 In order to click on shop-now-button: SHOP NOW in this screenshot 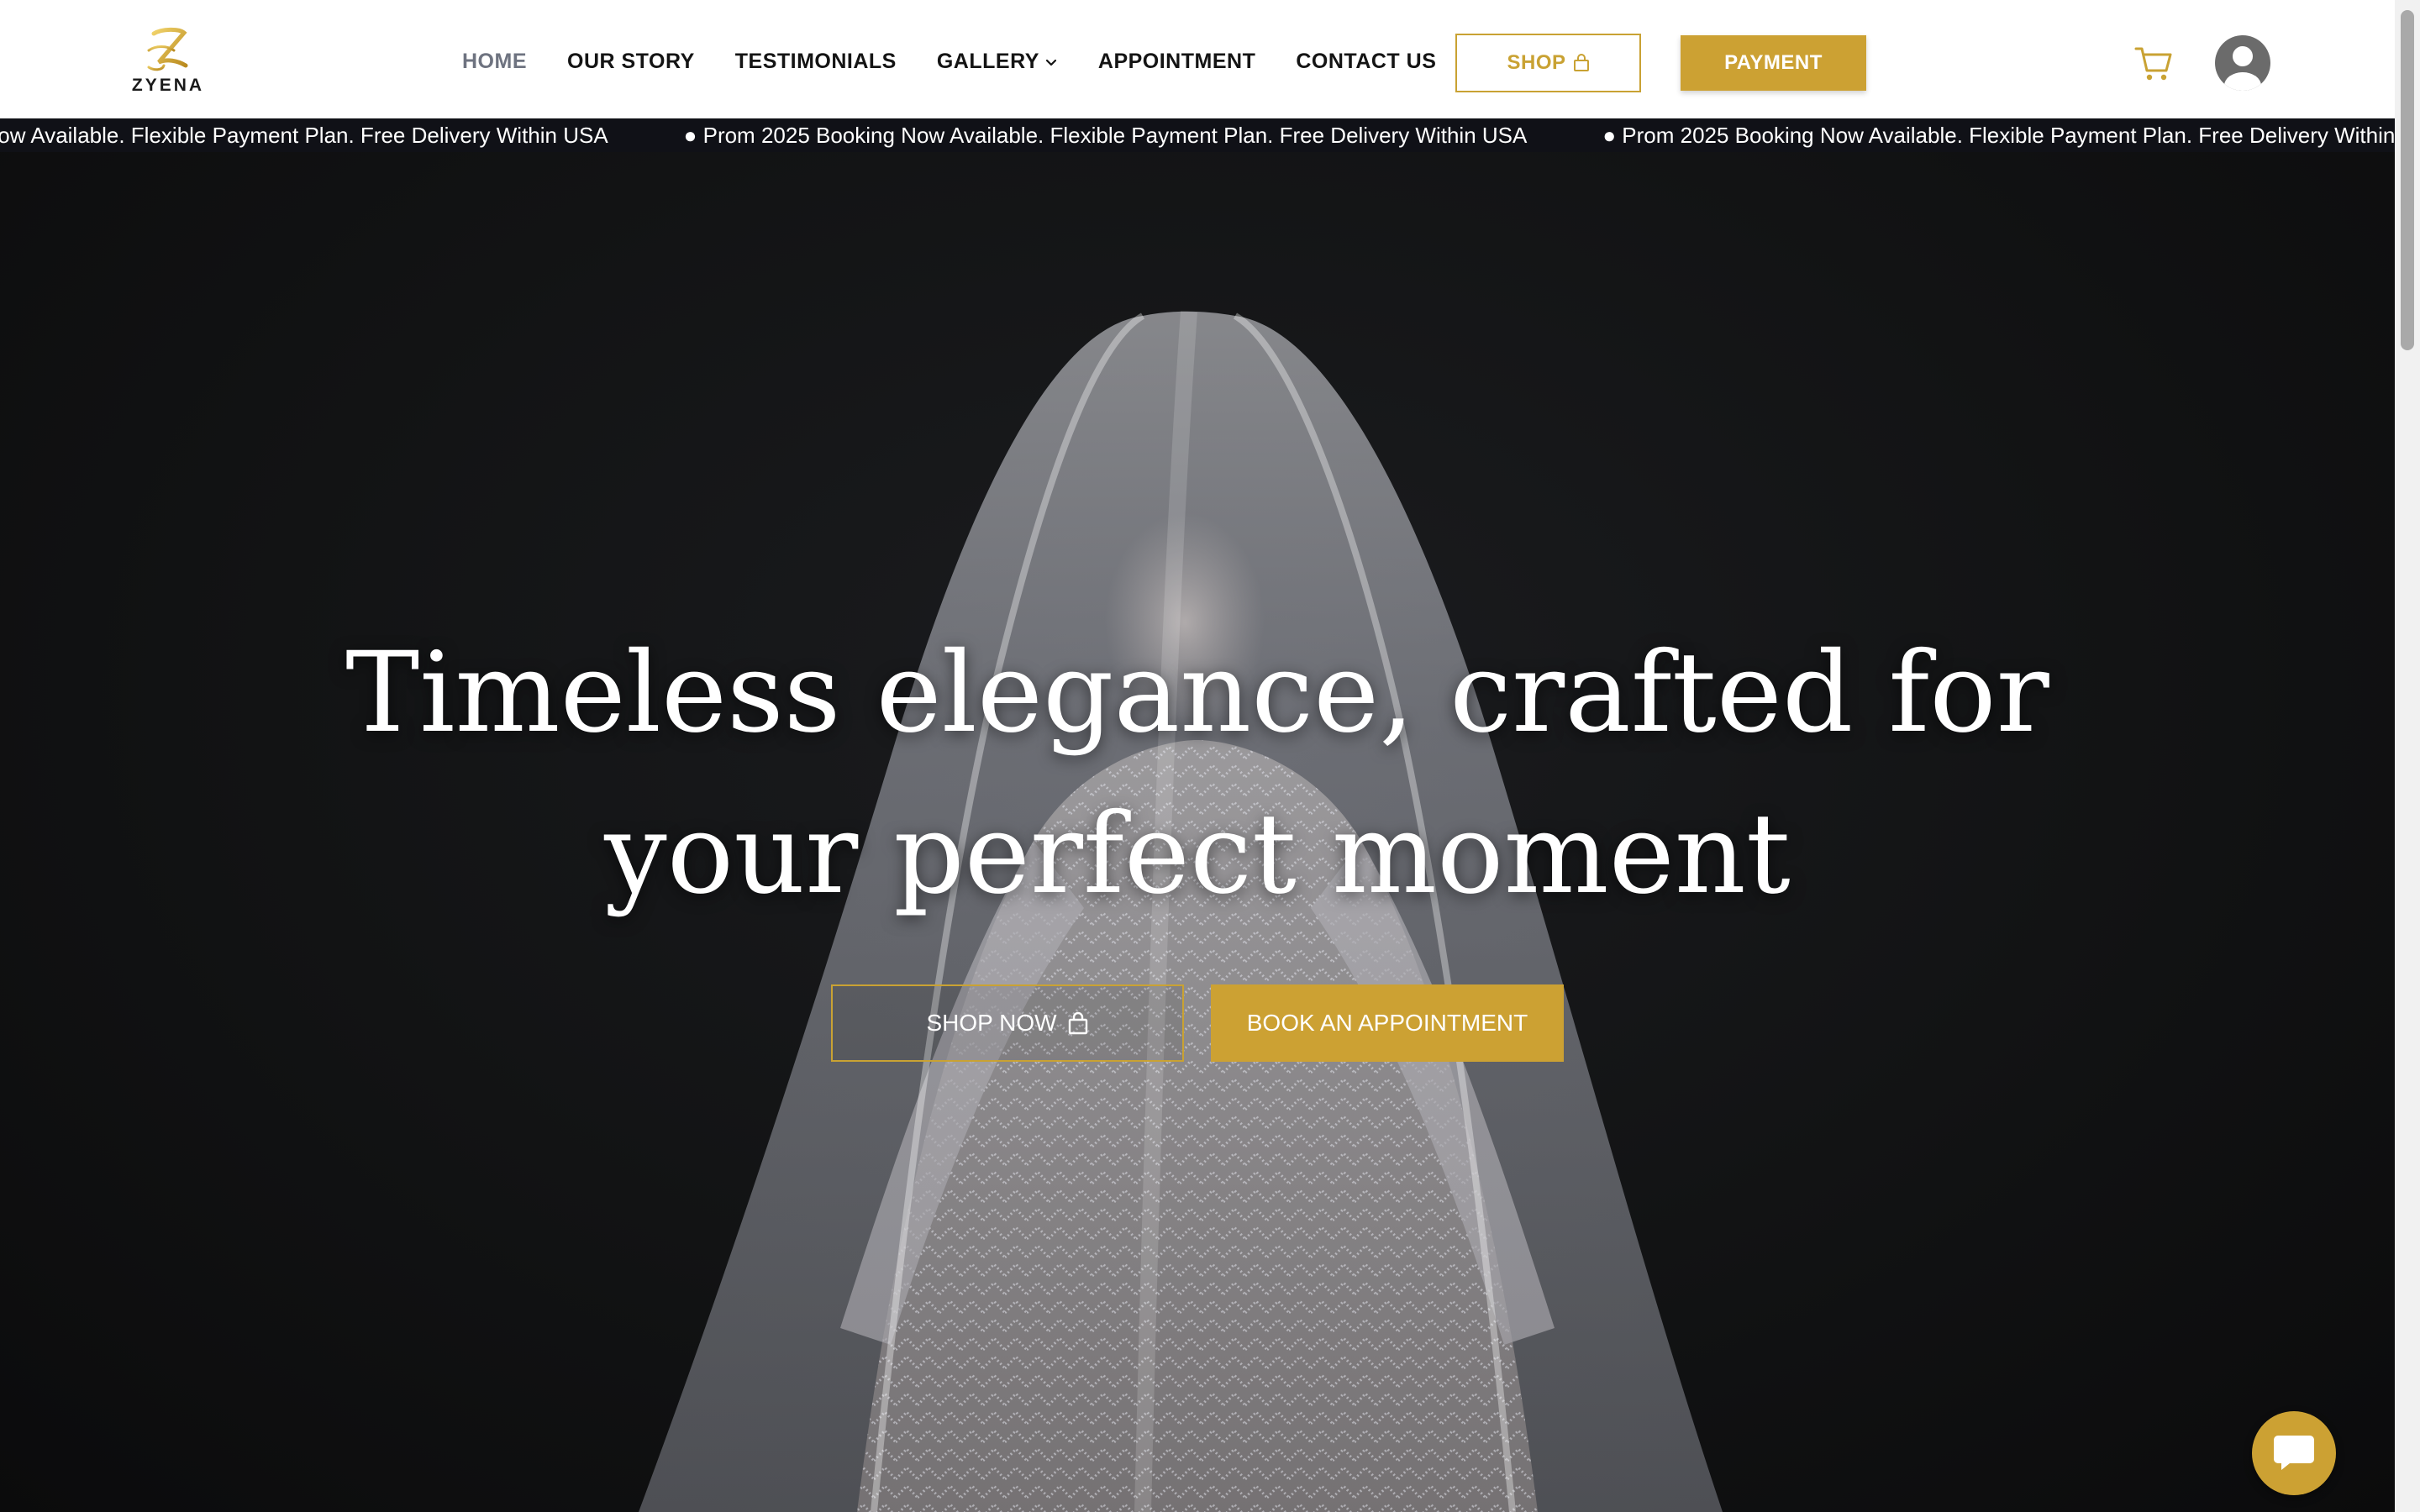, I will do `click(1007, 1023)`.